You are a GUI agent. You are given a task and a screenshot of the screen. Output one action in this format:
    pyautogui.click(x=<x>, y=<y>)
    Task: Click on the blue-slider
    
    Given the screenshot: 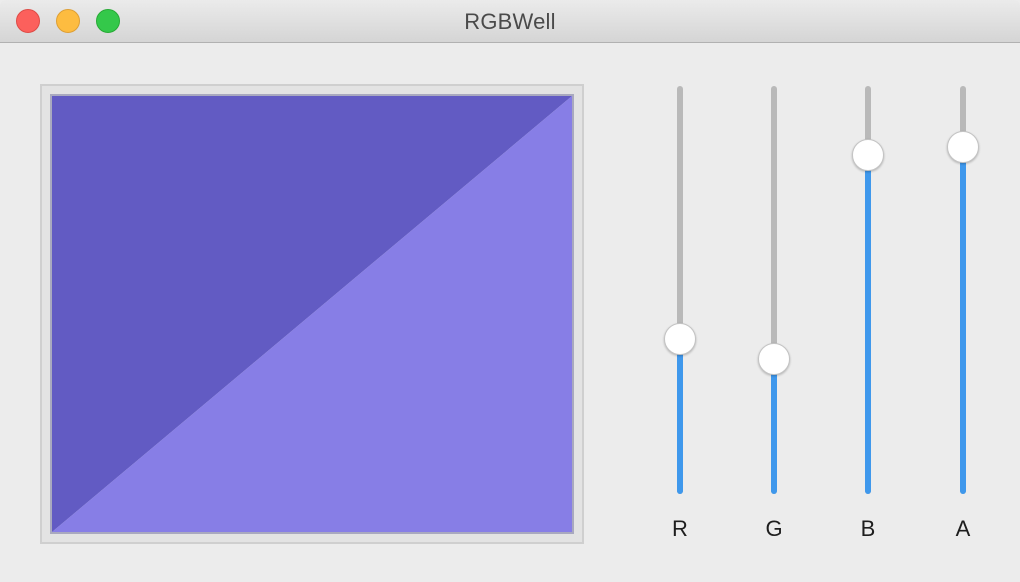 What is the action you would take?
    pyautogui.click(x=868, y=290)
    